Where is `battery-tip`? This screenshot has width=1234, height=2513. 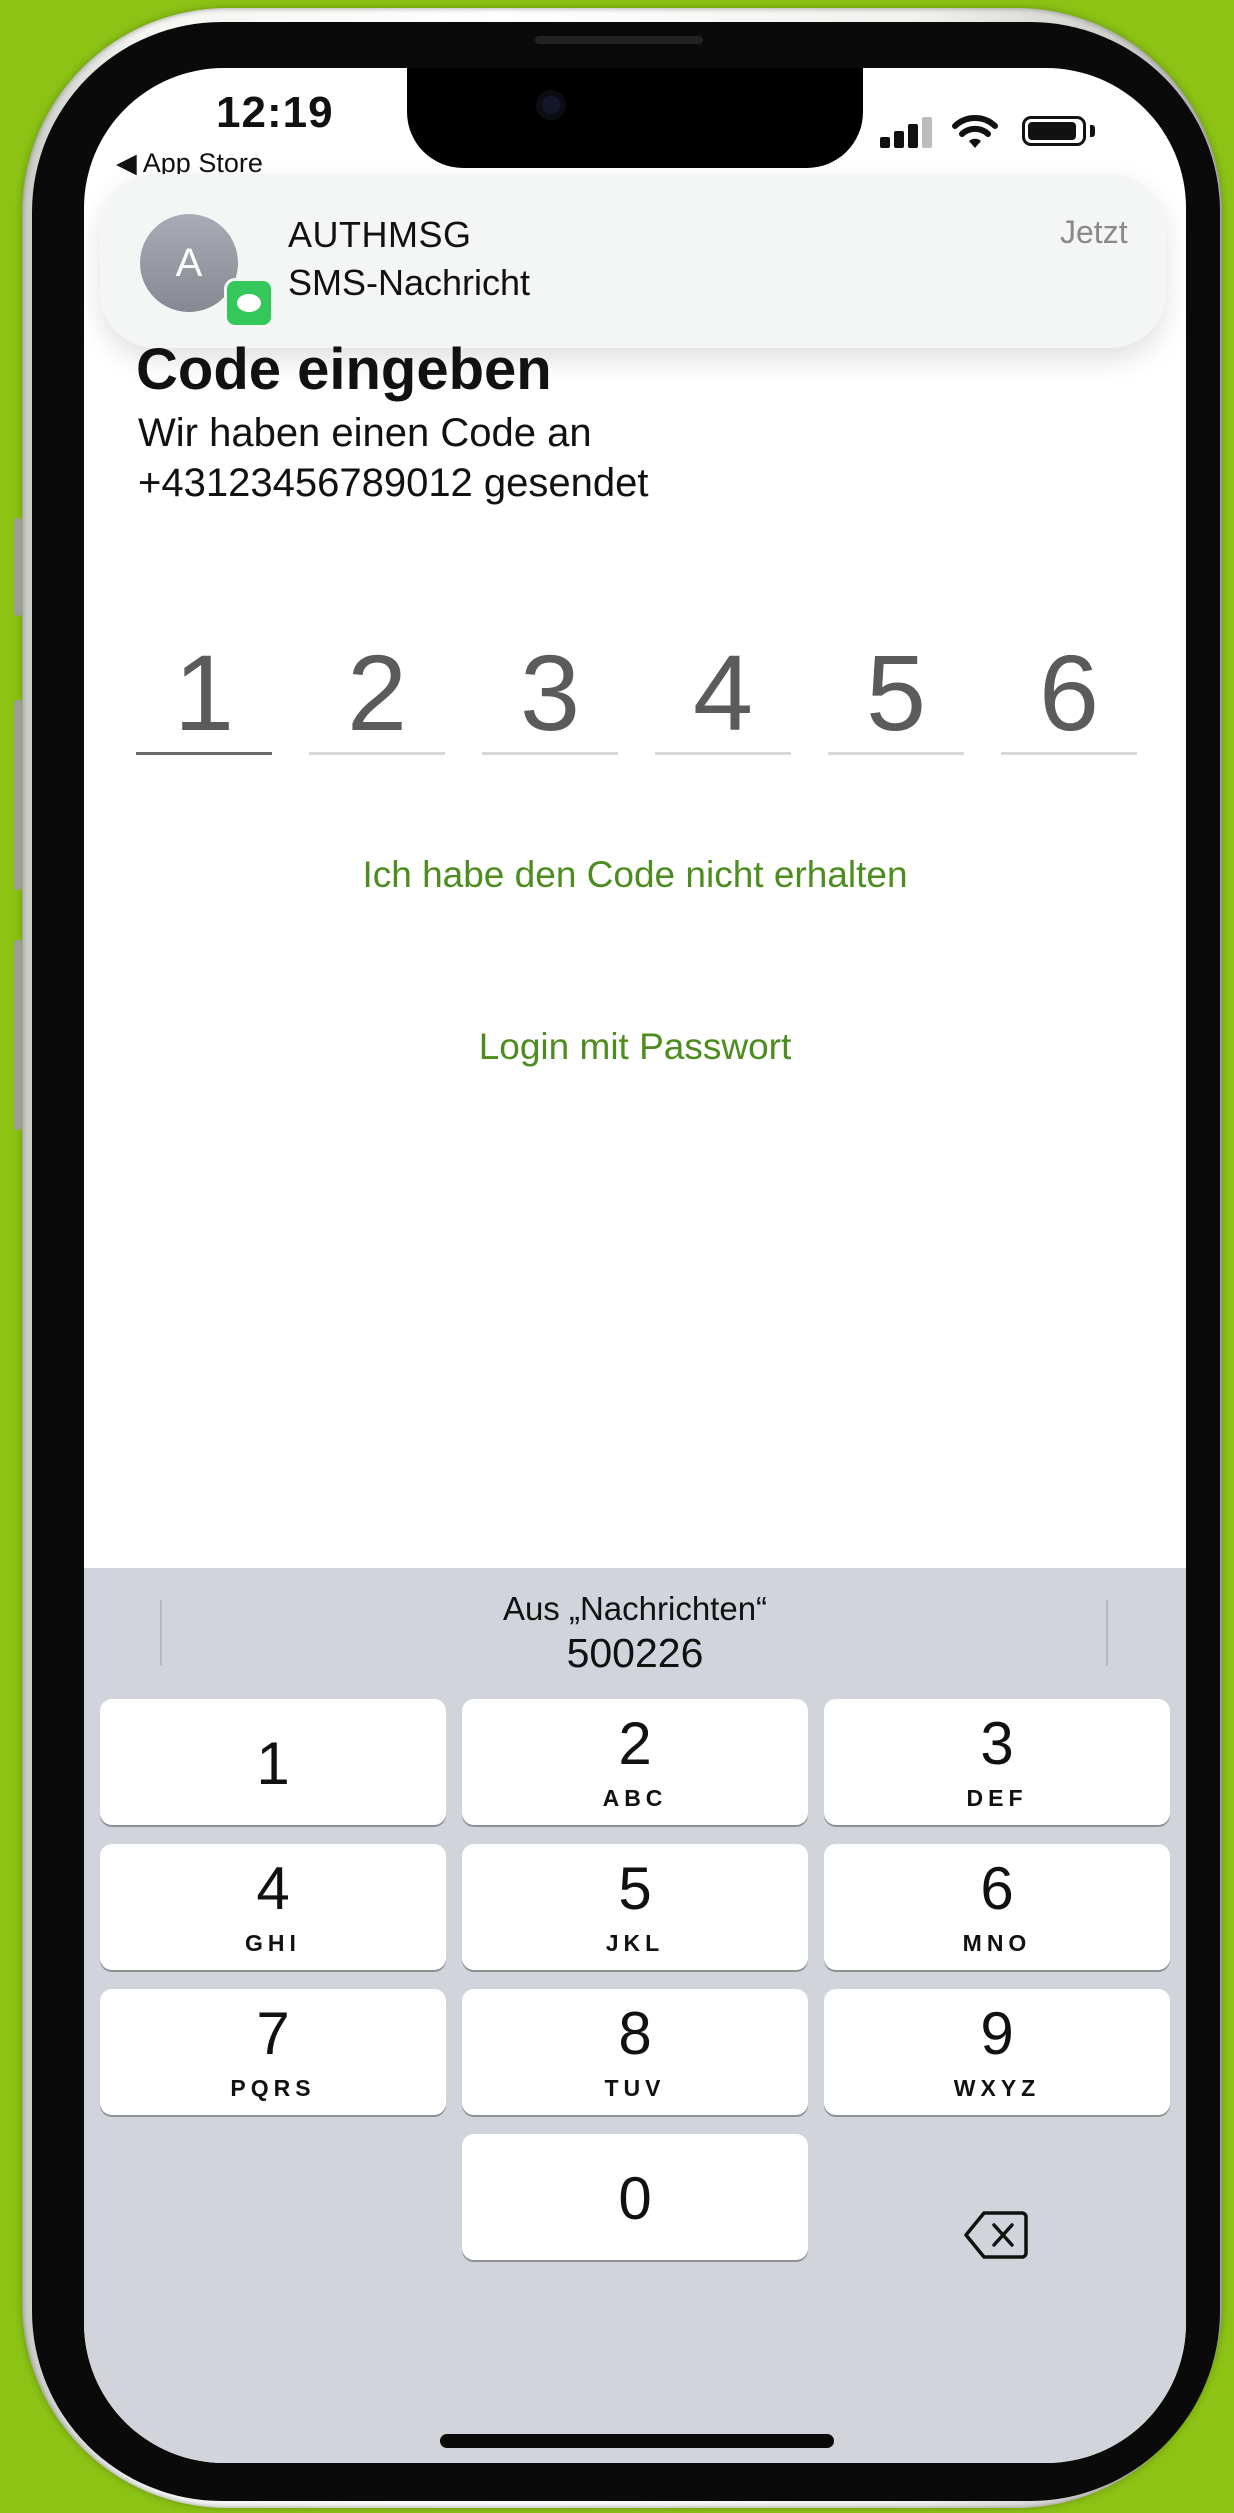 battery-tip is located at coordinates (1092, 131).